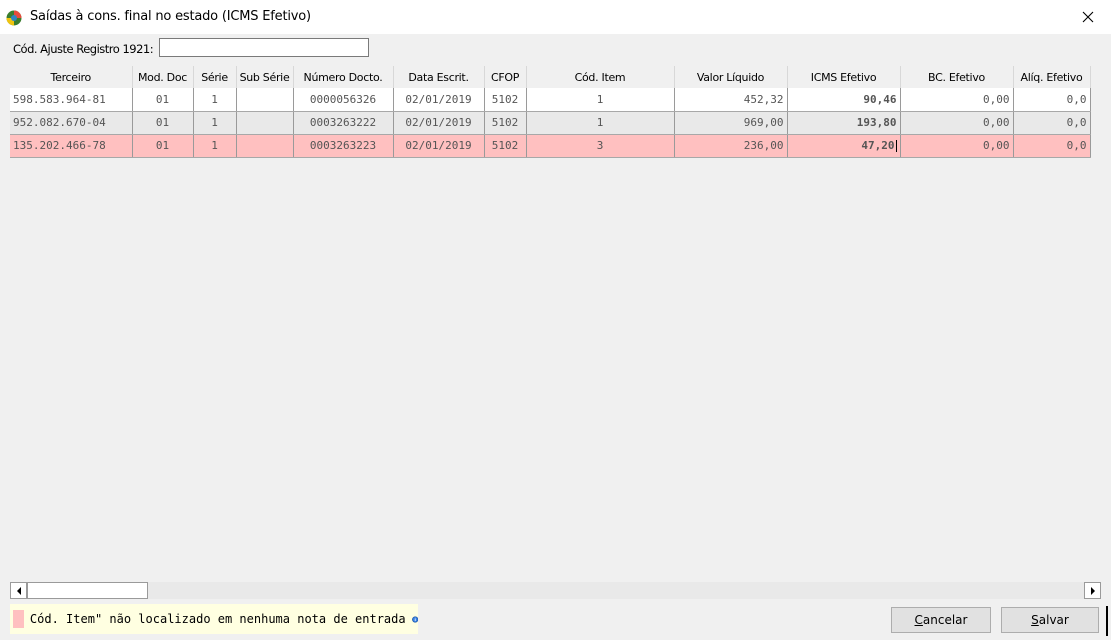 This screenshot has width=1111, height=640. I want to click on column-header-valor-liquido: Valor Líquido, so click(731, 77).